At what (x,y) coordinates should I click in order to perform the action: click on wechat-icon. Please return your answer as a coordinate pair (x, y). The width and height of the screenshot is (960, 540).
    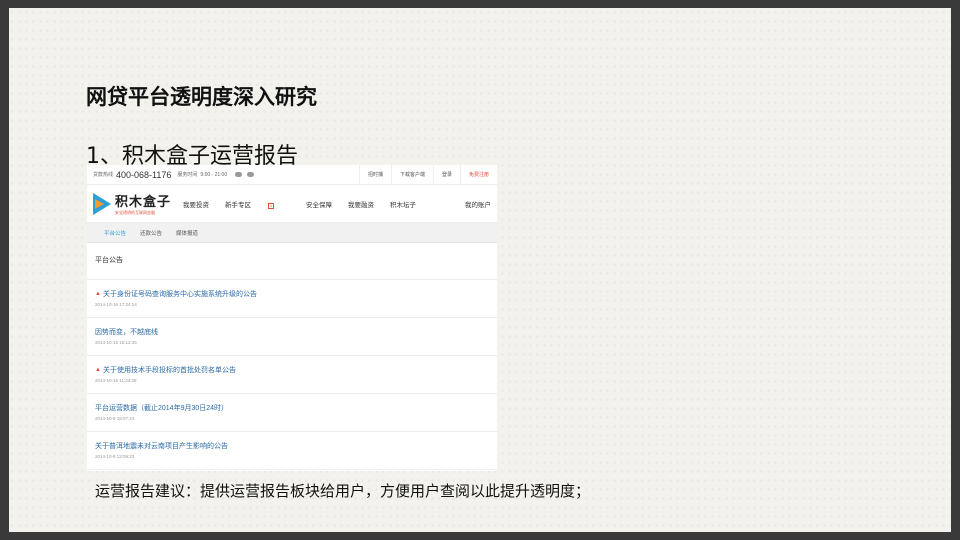
    Looking at the image, I should click on (251, 174).